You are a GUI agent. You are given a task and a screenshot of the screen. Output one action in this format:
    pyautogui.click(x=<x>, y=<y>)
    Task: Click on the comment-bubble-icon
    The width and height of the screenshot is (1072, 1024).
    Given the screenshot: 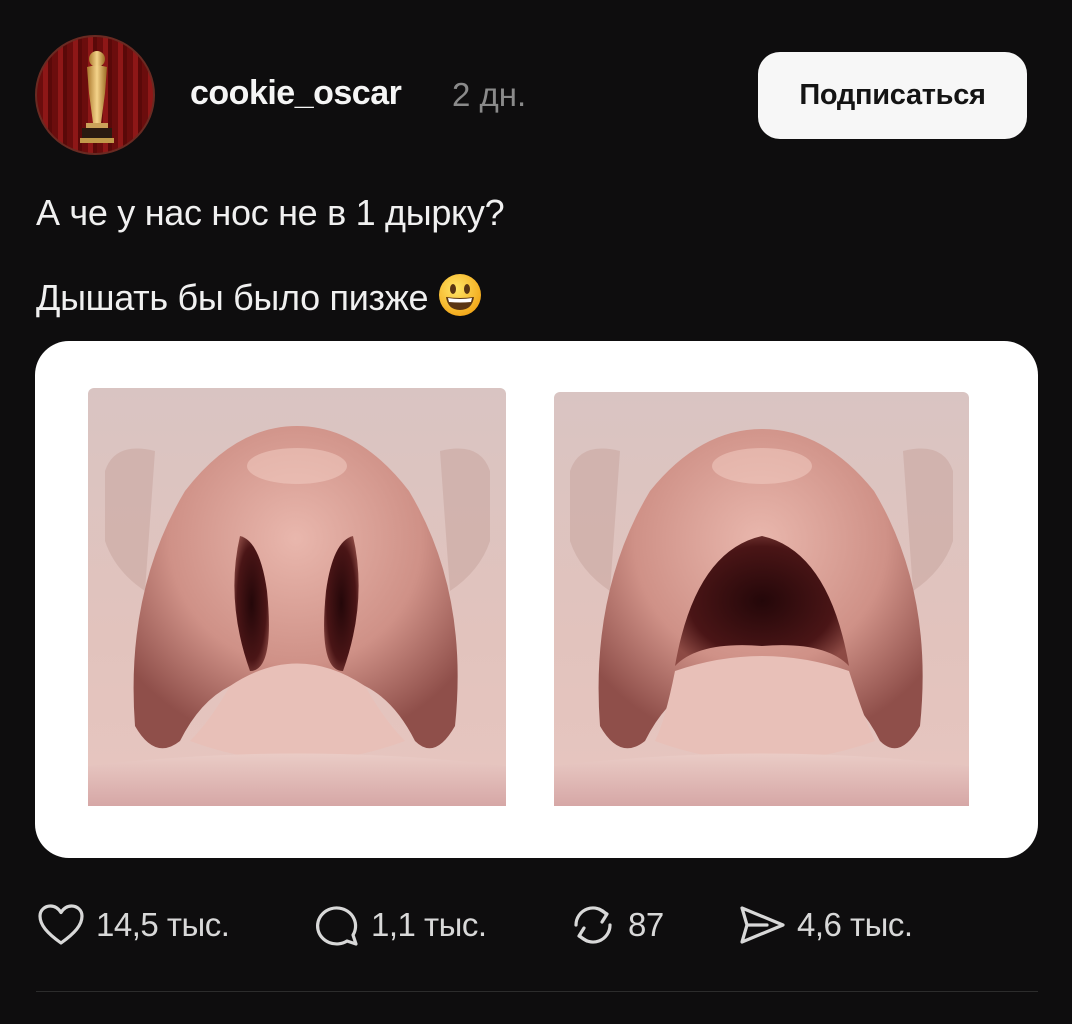 What is the action you would take?
    pyautogui.click(x=336, y=925)
    